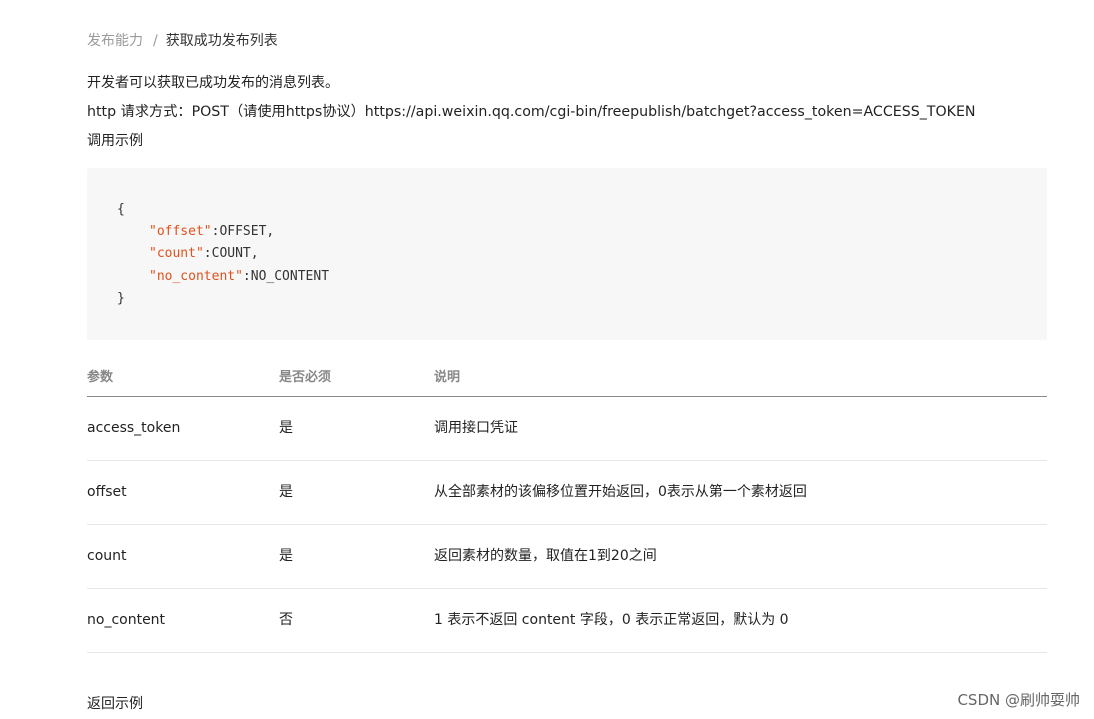 This screenshot has width=1094, height=719. What do you see at coordinates (620, 492) in the screenshot?
I see `param-description: 从全部素材的该偏移位置开始返回，0表示从第一个素材返回` at bounding box center [620, 492].